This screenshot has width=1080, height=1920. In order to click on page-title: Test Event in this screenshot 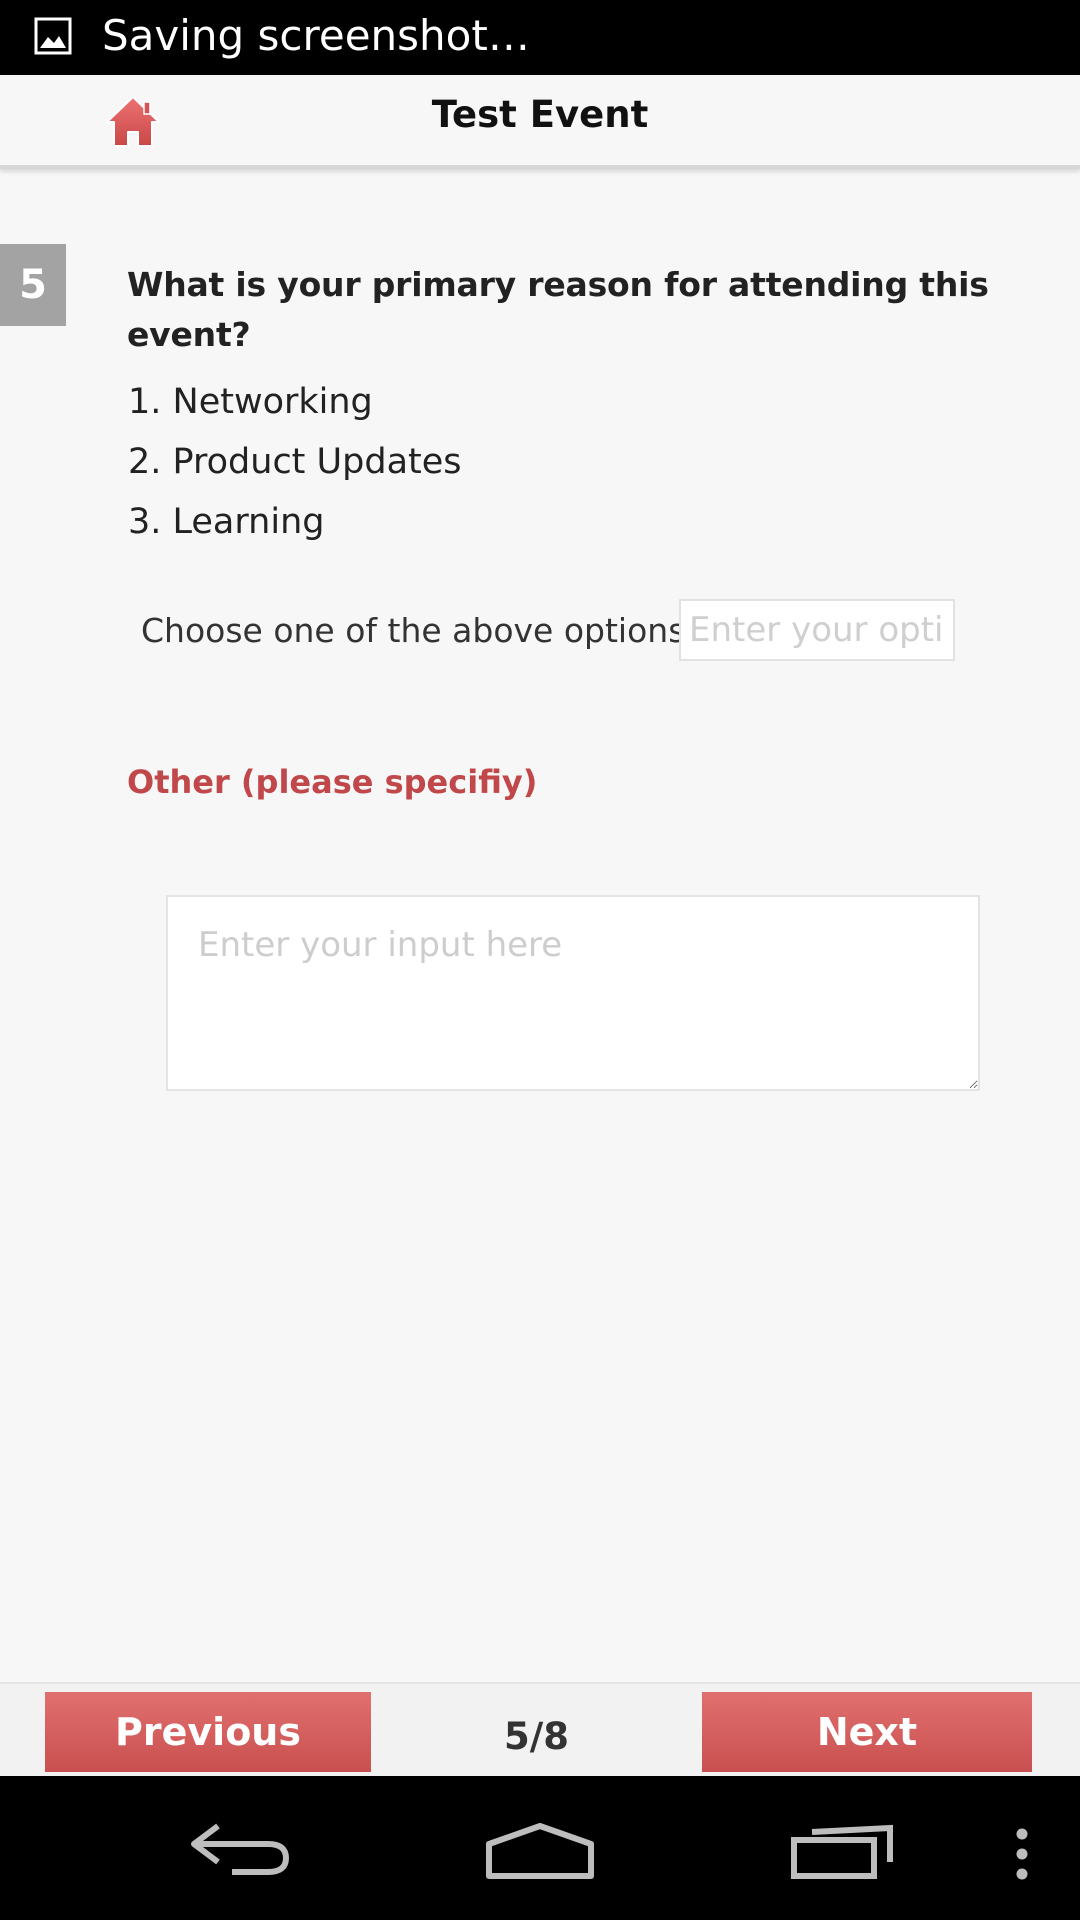, I will do `click(540, 114)`.